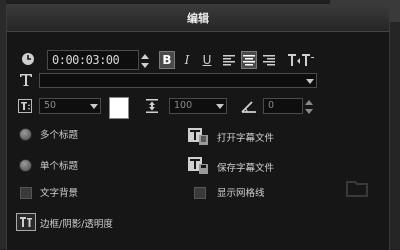 The image size is (400, 250). Describe the element at coordinates (28, 59) in the screenshot. I see `clock-icon` at that location.